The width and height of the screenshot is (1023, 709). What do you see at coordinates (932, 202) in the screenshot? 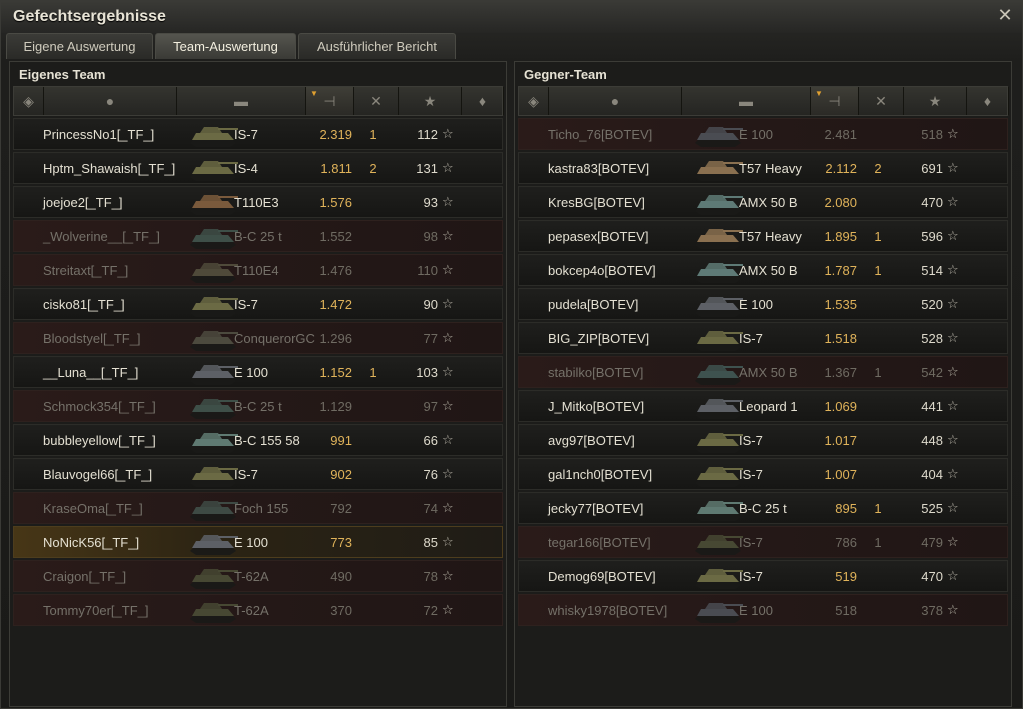
I see `xp-value: 470` at bounding box center [932, 202].